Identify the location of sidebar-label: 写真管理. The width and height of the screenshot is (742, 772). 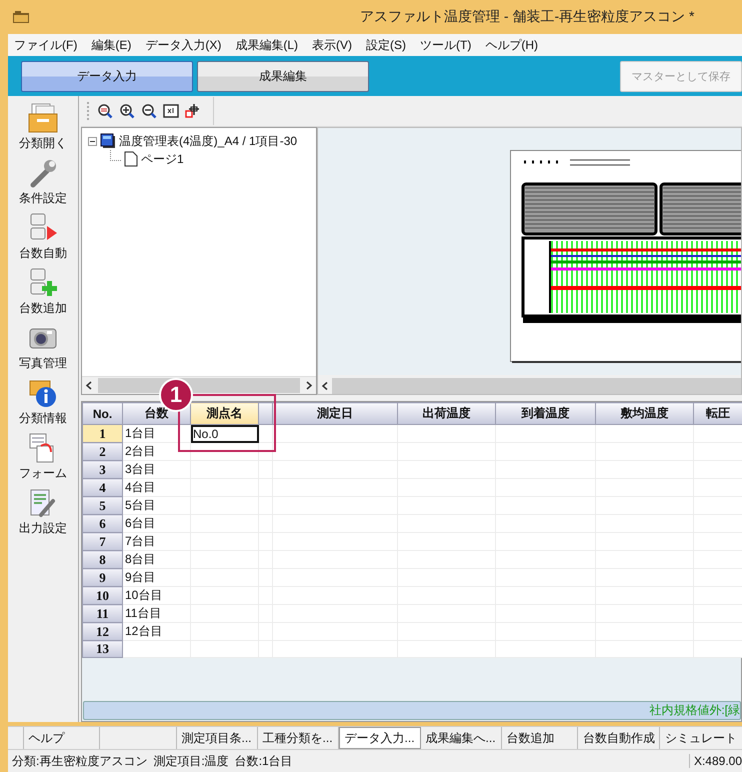
(43, 363).